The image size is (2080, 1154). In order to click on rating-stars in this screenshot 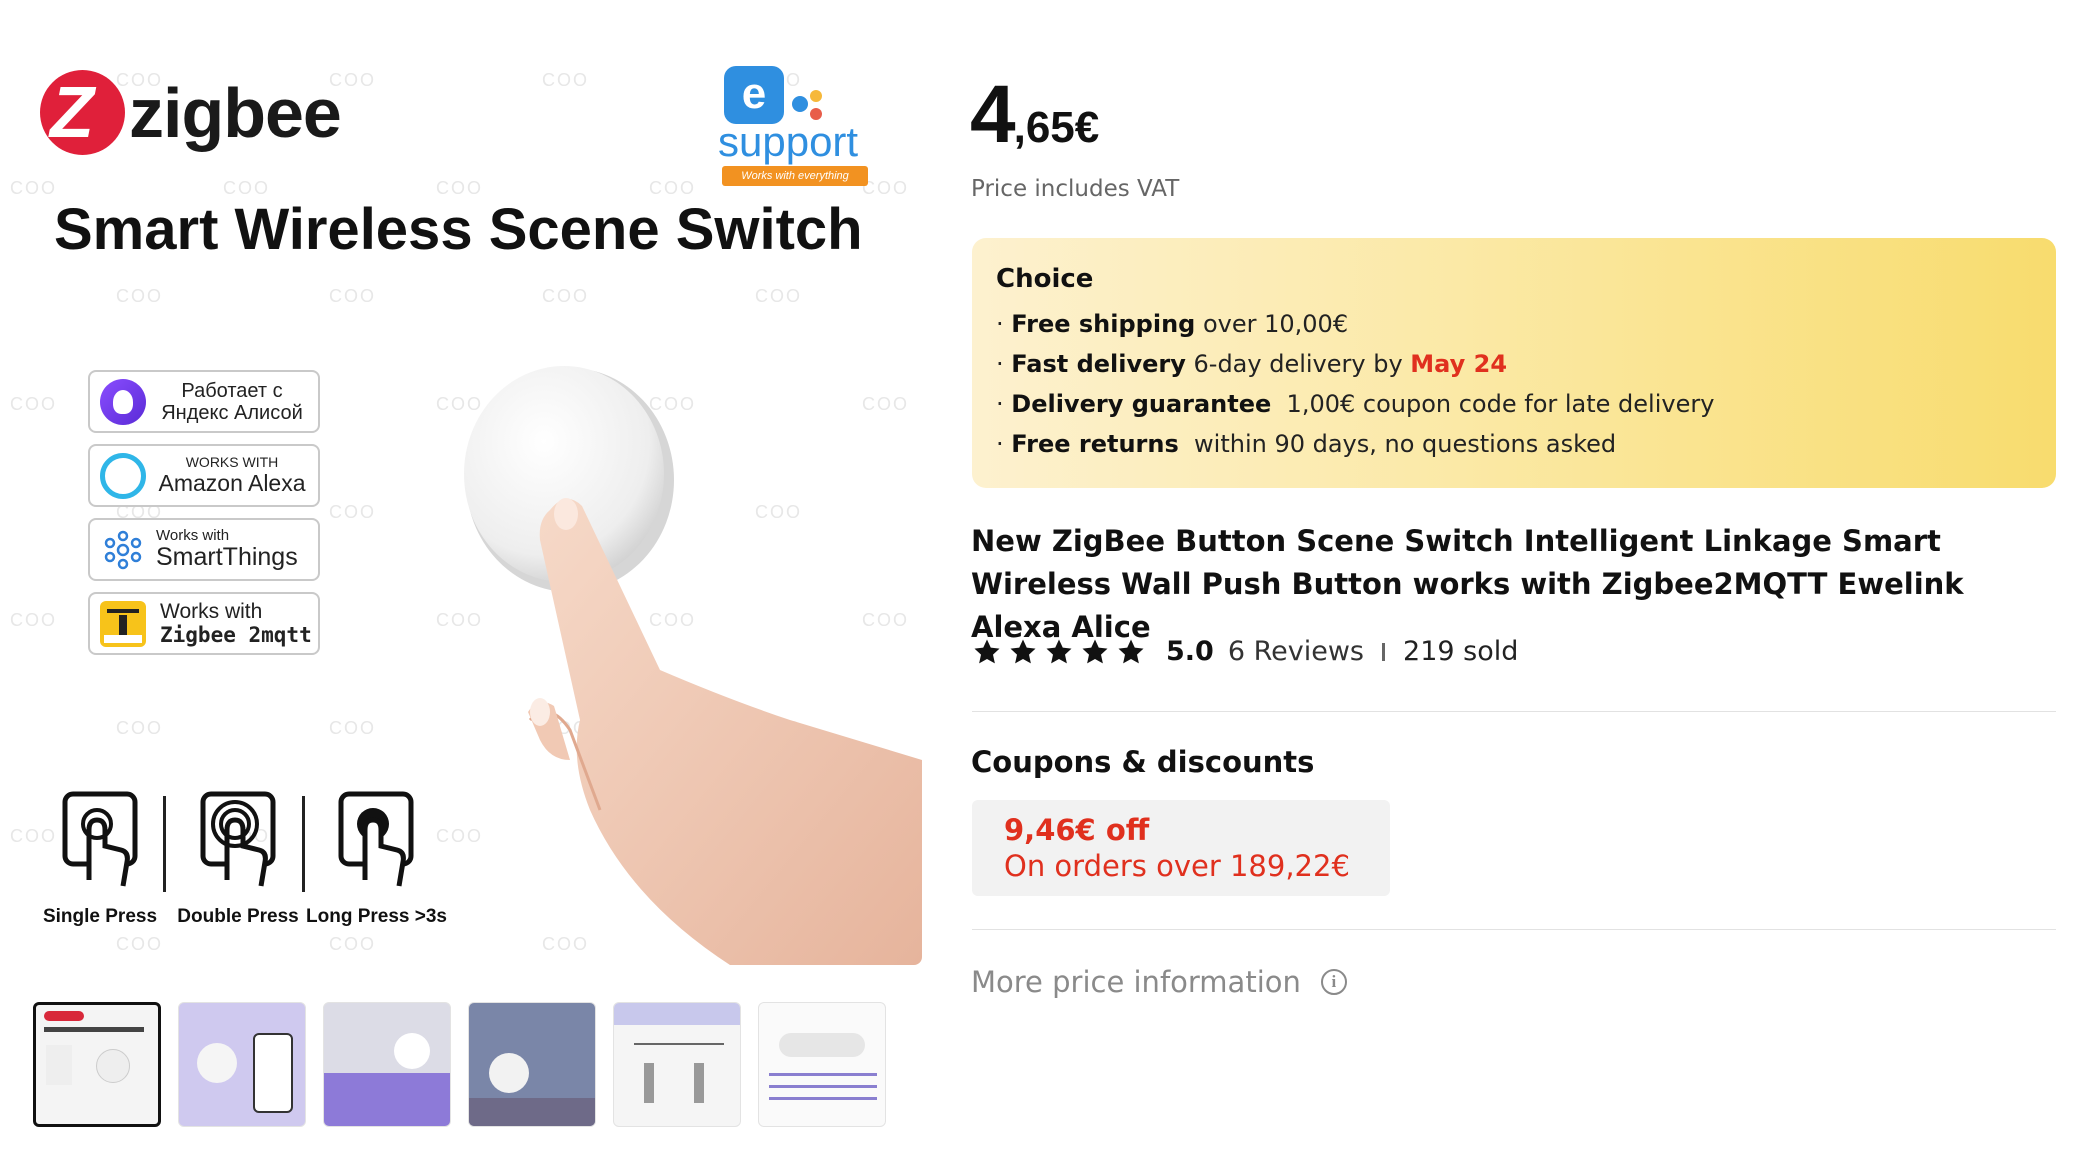, I will do `click(1062, 652)`.